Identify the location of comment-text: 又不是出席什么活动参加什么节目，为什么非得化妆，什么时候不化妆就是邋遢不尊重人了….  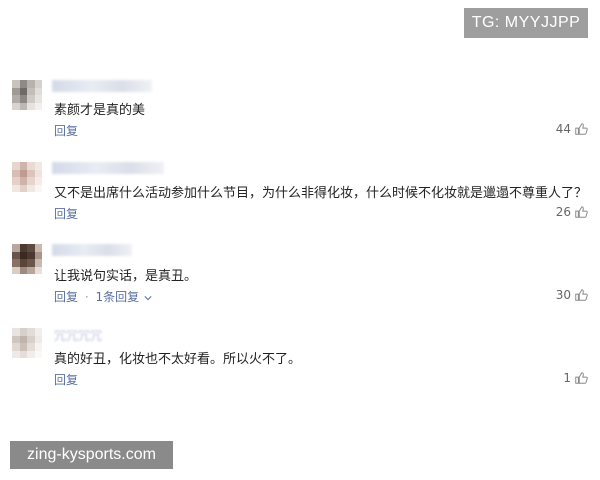
(321, 193).